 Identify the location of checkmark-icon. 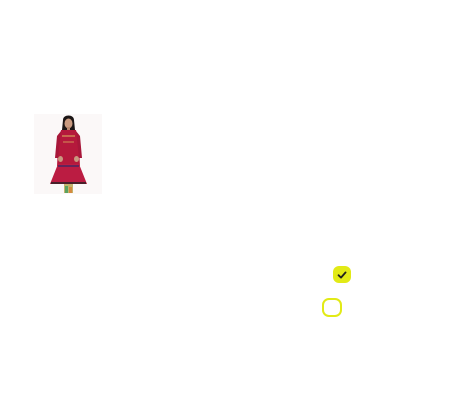
(342, 275).